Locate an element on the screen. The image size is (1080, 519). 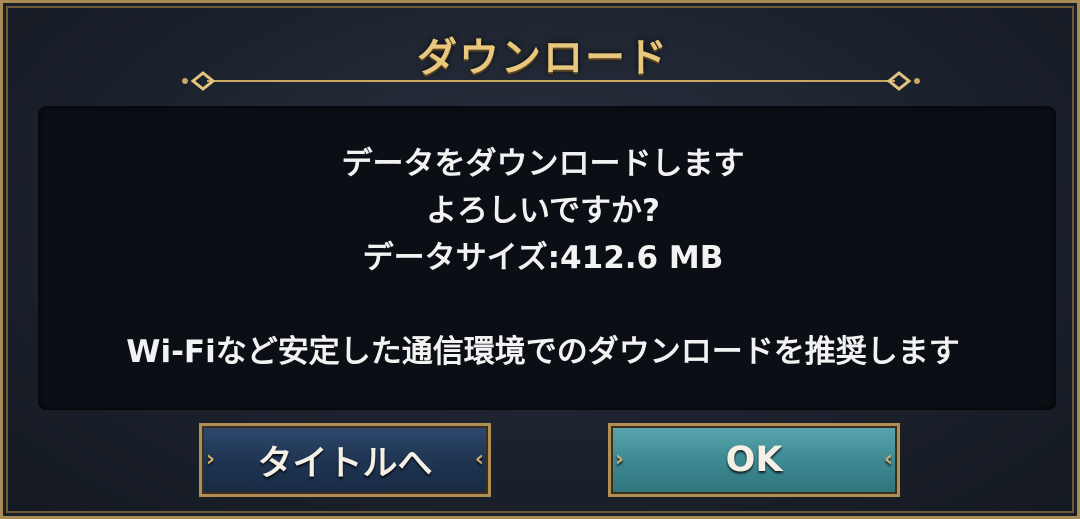
recommendation-text: Wi-Fiなど安定した通信環境でのダウンロードを推奨します is located at coordinates (543, 352).